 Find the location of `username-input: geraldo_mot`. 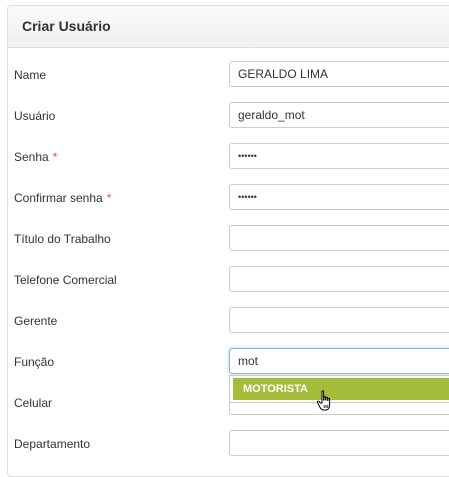

username-input: geraldo_mot is located at coordinates (339, 115).